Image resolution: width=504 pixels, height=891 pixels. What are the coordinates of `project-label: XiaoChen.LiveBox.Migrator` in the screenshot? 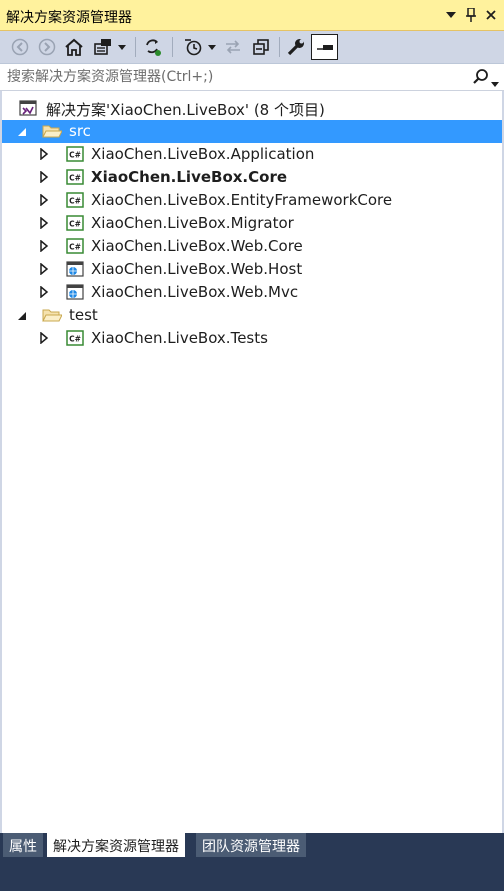 It's located at (192, 223).